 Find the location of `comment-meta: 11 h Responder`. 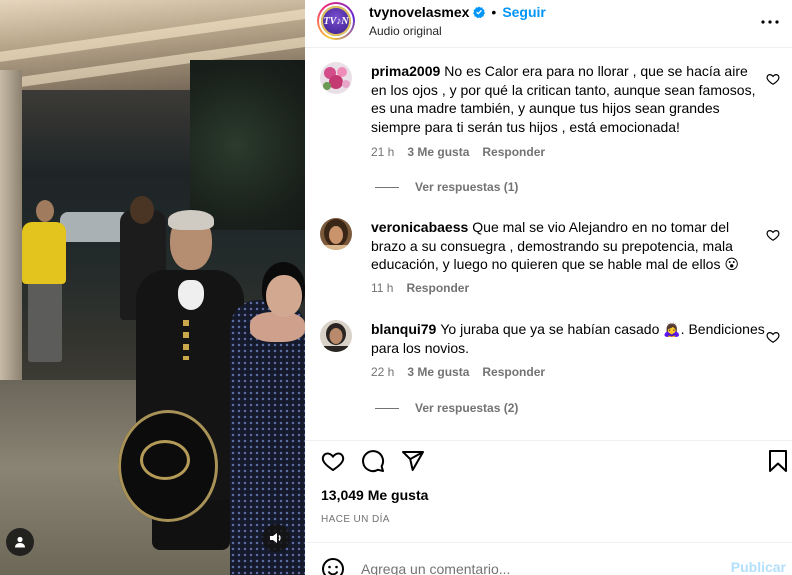

comment-meta: 11 h Responder is located at coordinates (420, 288).